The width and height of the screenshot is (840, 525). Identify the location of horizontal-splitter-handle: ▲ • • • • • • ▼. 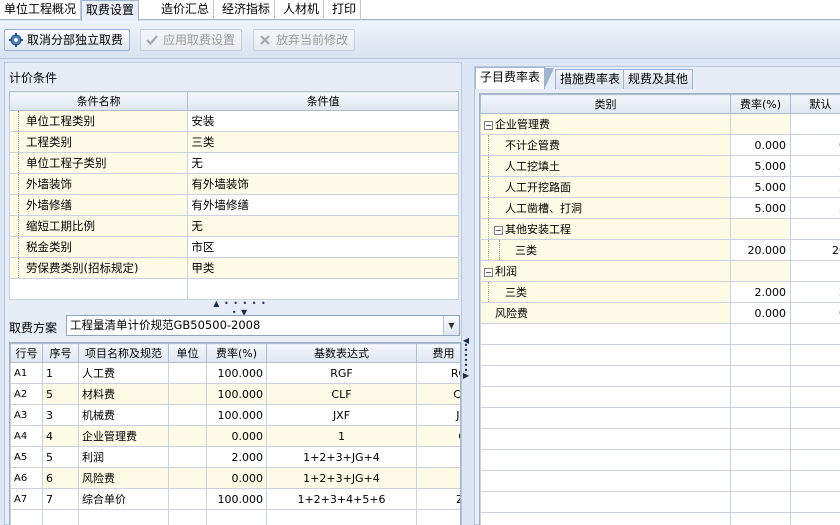
(240, 308).